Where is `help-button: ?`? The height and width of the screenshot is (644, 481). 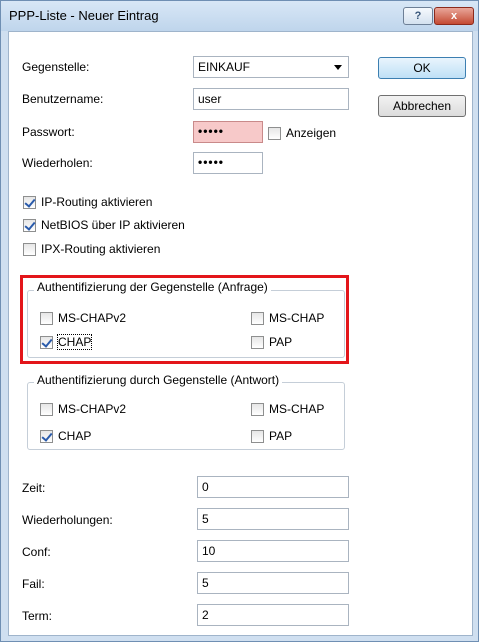
help-button: ? is located at coordinates (418, 16).